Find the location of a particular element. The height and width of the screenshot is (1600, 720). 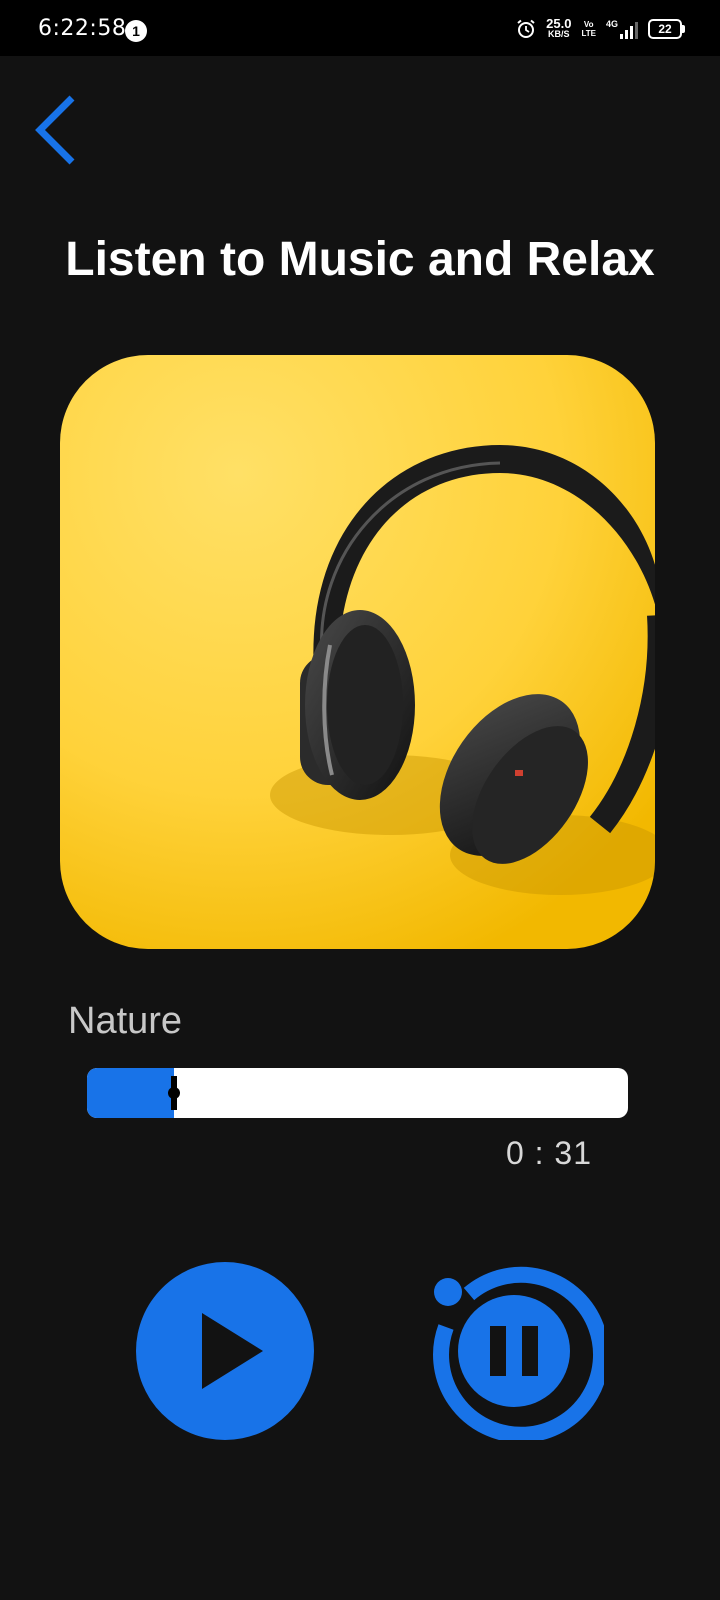

seek-bar-progress is located at coordinates (130, 1093).